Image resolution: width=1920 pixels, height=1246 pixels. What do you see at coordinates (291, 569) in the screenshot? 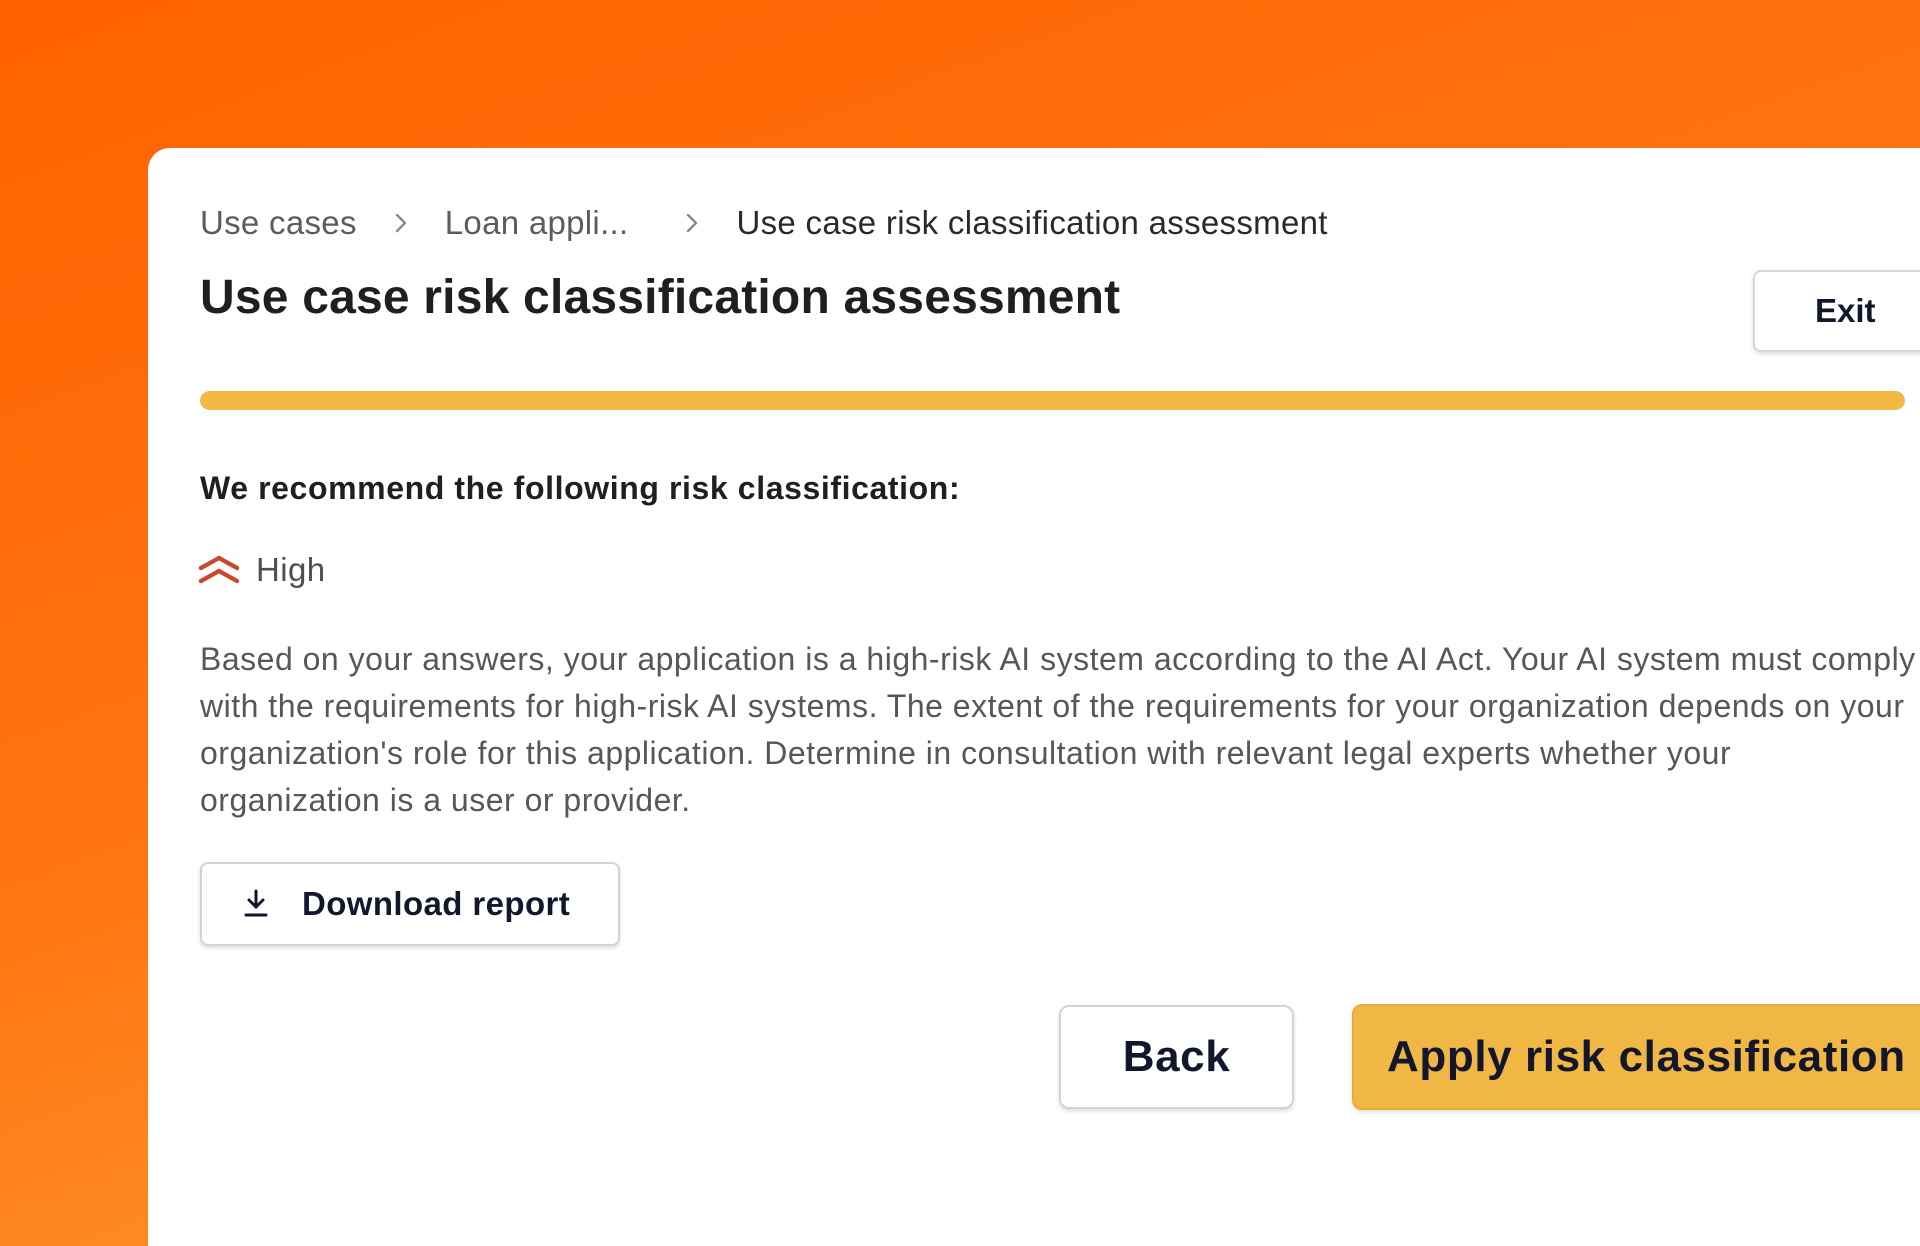
I see `risk-level-label: High` at bounding box center [291, 569].